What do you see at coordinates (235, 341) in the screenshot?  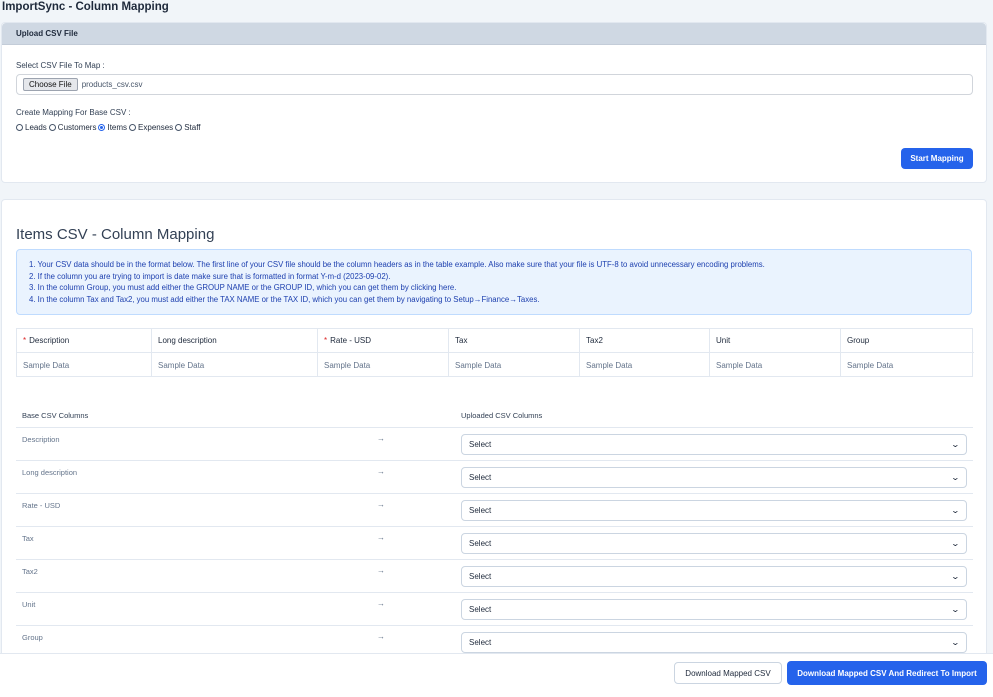 I see `sample-header: Long description` at bounding box center [235, 341].